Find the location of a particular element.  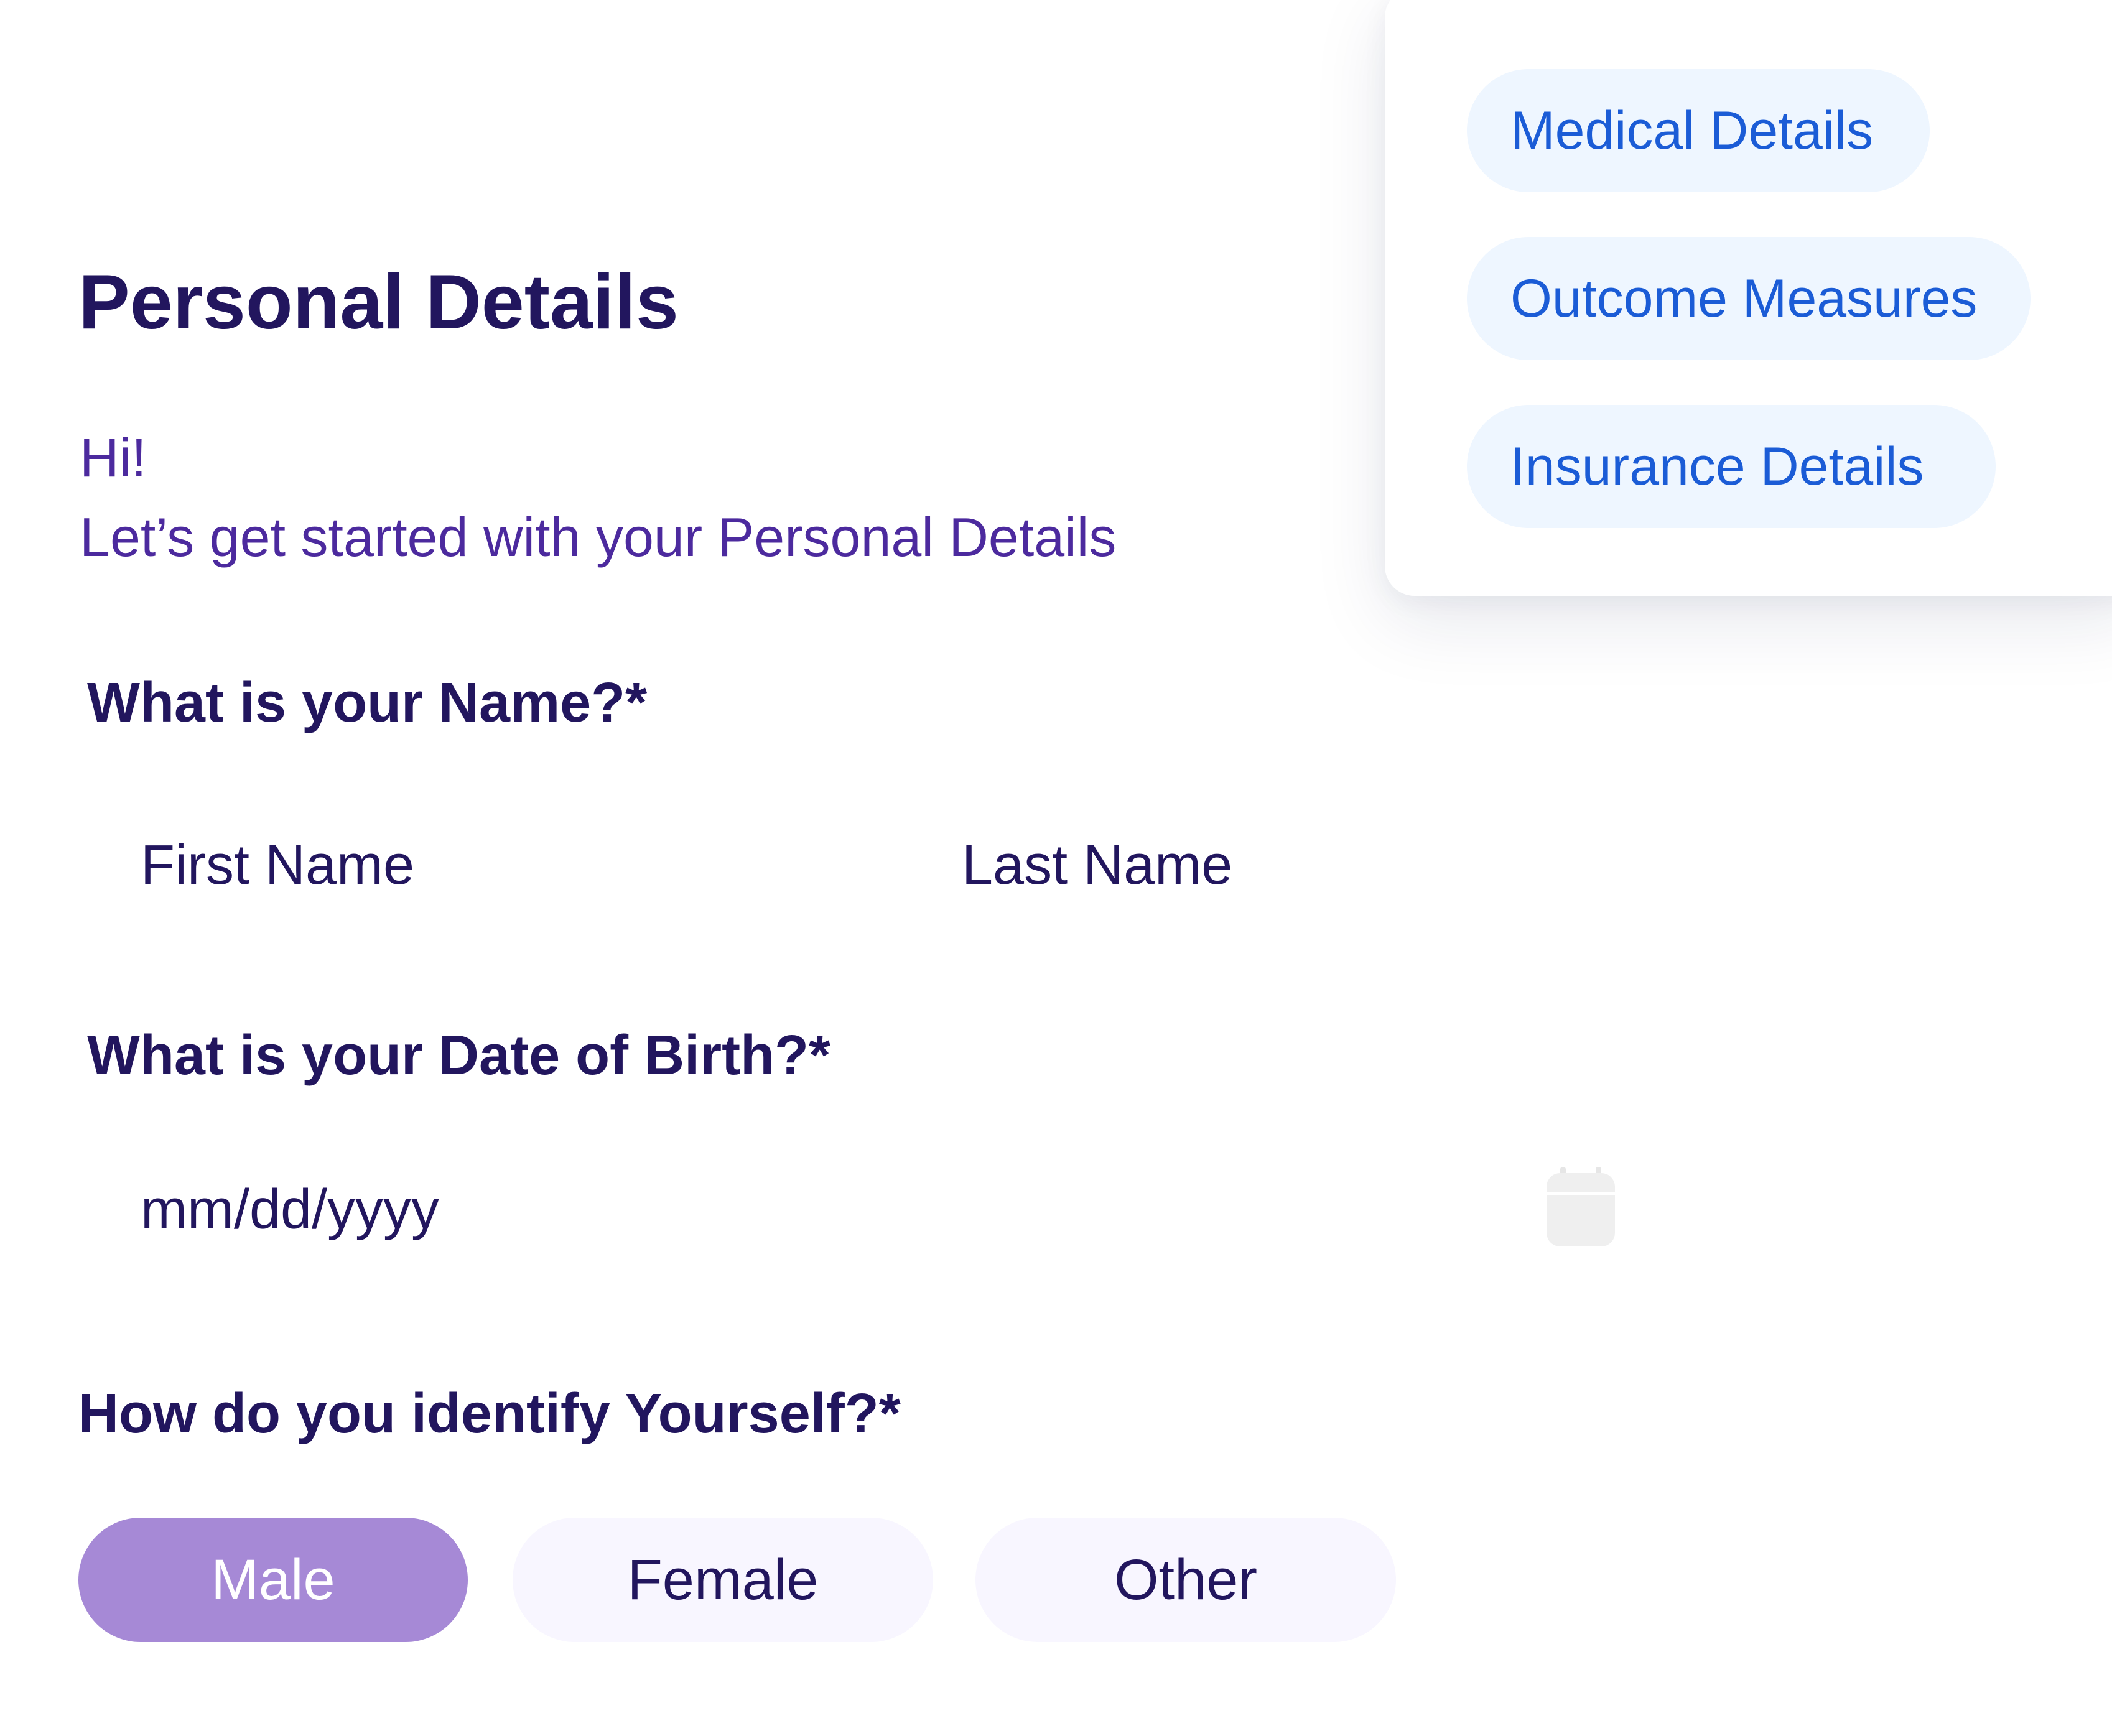

dob-question: What is your Date of Birth?* is located at coordinates (459, 1055).